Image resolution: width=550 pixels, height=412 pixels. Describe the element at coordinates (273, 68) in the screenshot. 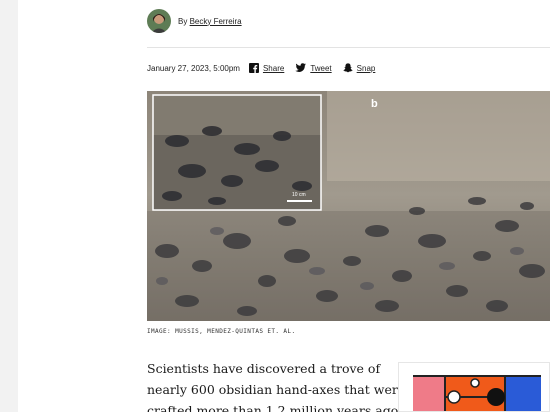

I see `share-label: Share` at that location.